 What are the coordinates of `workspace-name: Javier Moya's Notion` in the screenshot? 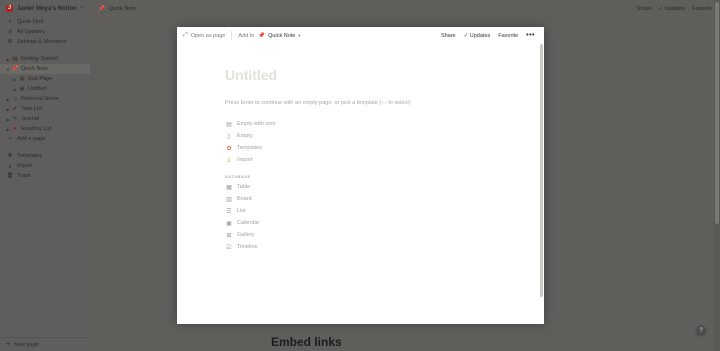 It's located at (47, 8).